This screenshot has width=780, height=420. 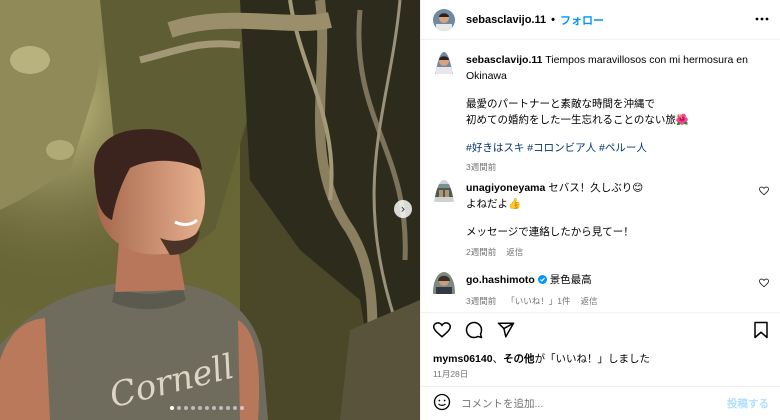 What do you see at coordinates (611, 167) in the screenshot?
I see `caption-meta: 3週間前` at bounding box center [611, 167].